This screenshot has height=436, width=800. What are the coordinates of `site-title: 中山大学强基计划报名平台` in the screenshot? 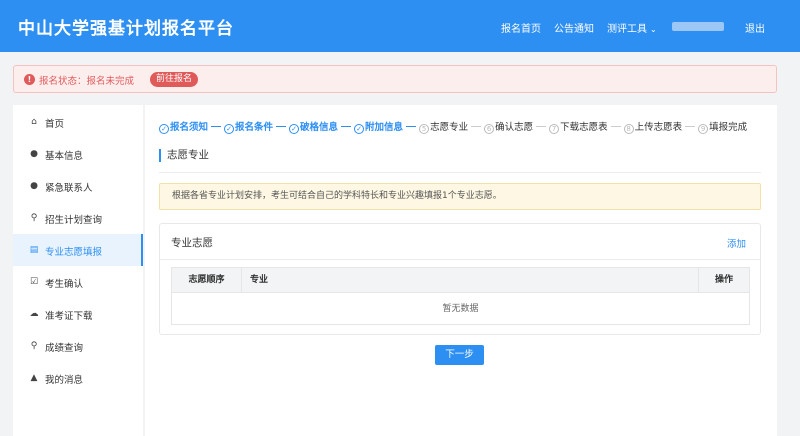 It's located at (126, 29).